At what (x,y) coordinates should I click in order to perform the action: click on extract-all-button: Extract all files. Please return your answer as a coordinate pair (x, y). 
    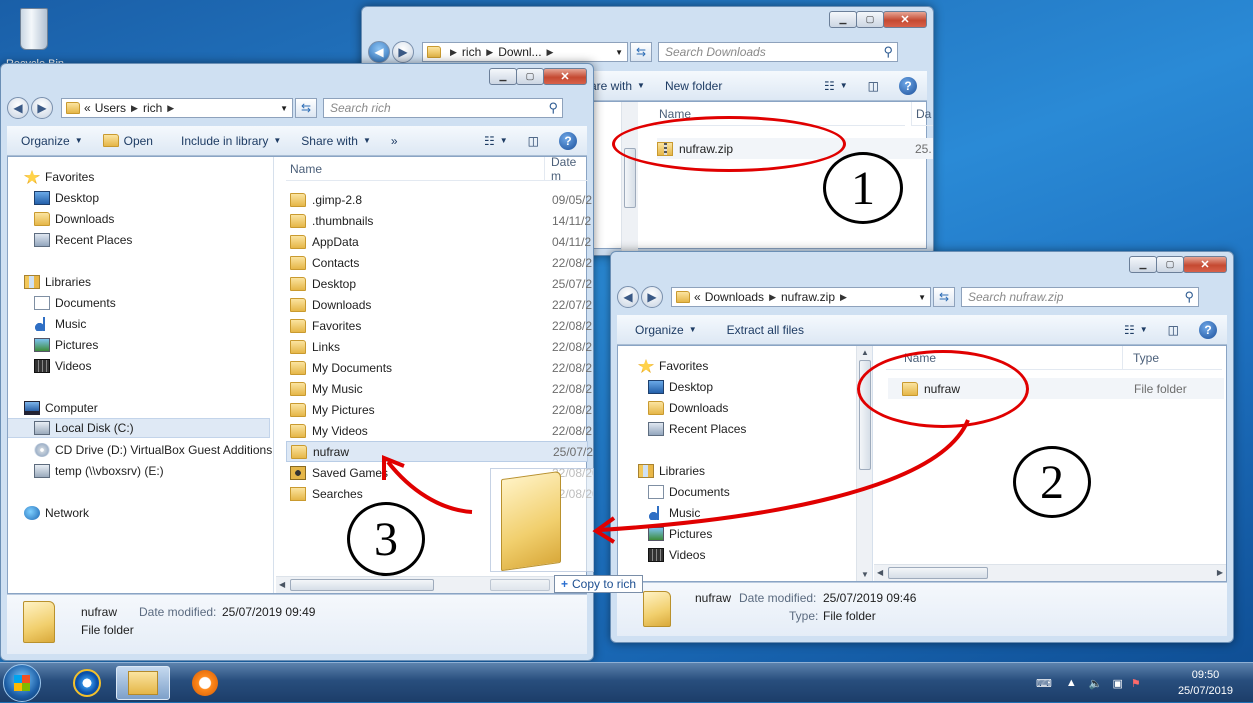
    Looking at the image, I should click on (765, 330).